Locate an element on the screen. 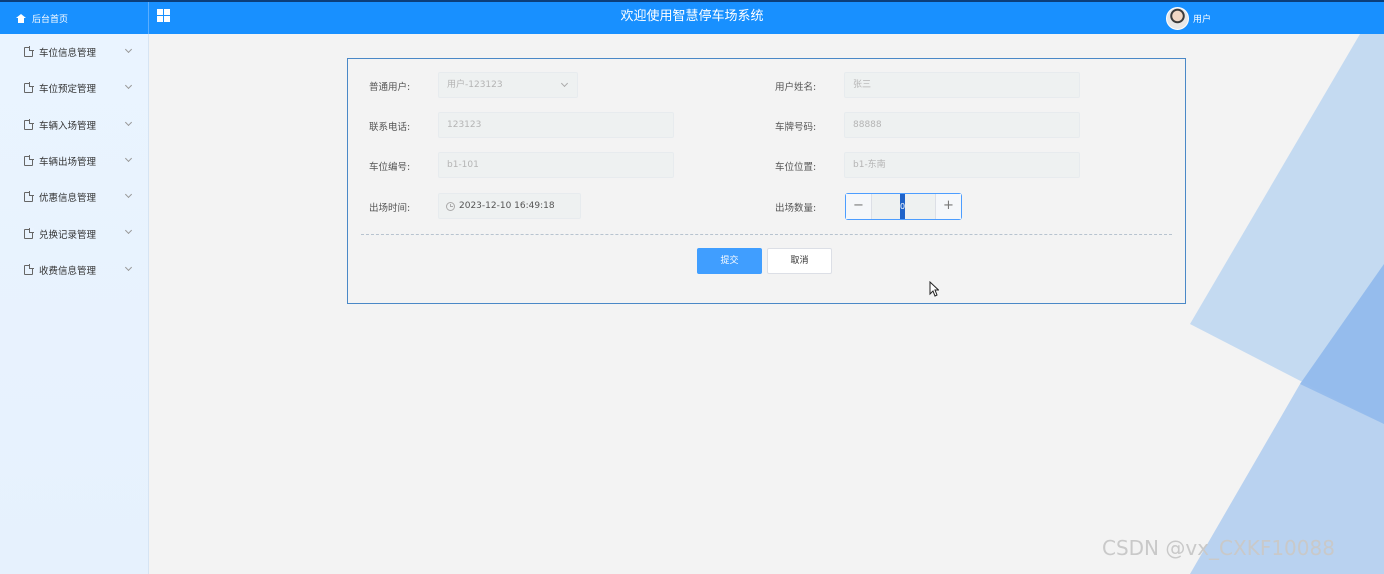 The width and height of the screenshot is (1384, 574). decrement-button: − is located at coordinates (859, 206).